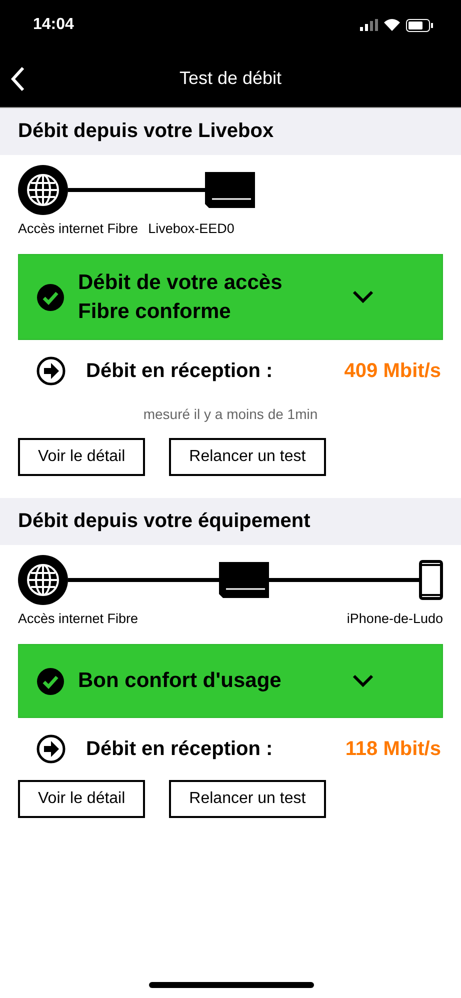  What do you see at coordinates (146, 131) in the screenshot?
I see `section-title: Débit depuis votre Livebox` at bounding box center [146, 131].